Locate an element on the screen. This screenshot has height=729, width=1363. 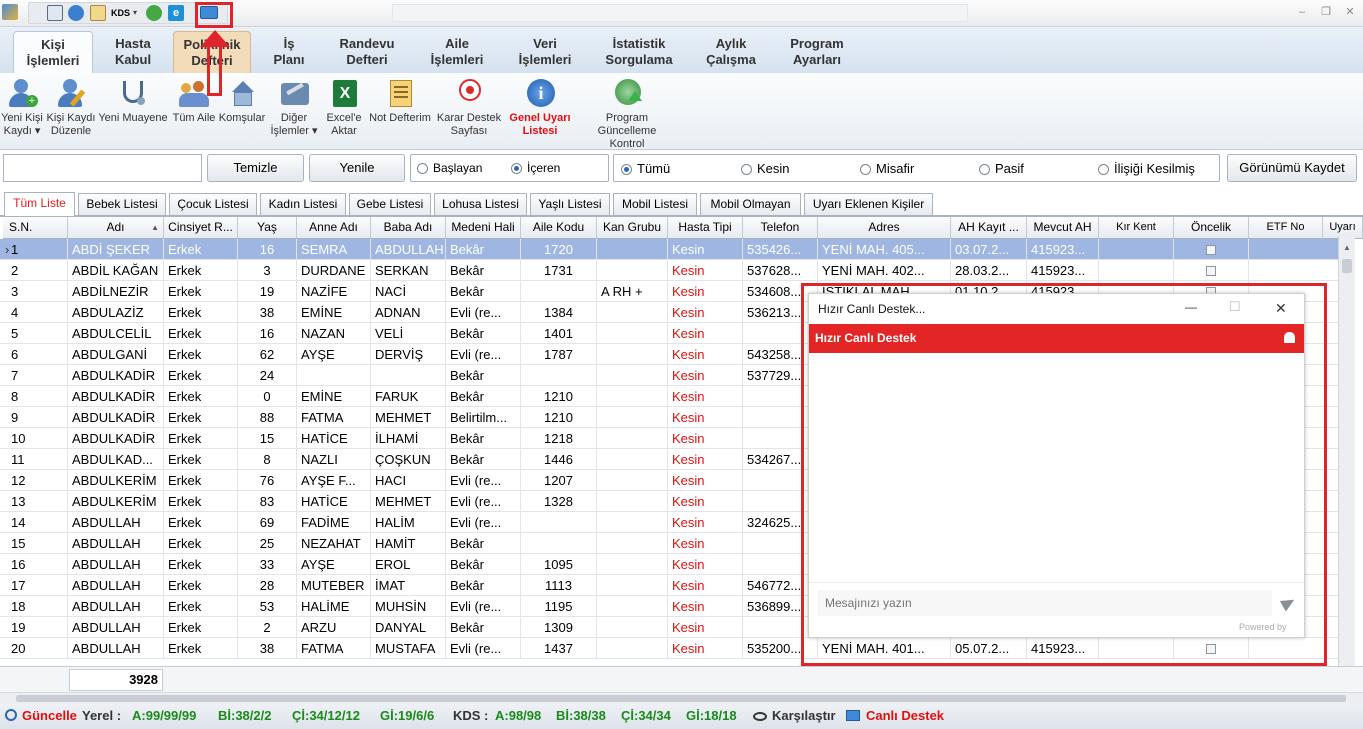
tab-yasli-listesi: Yaşlı Listesi is located at coordinates (570, 204).